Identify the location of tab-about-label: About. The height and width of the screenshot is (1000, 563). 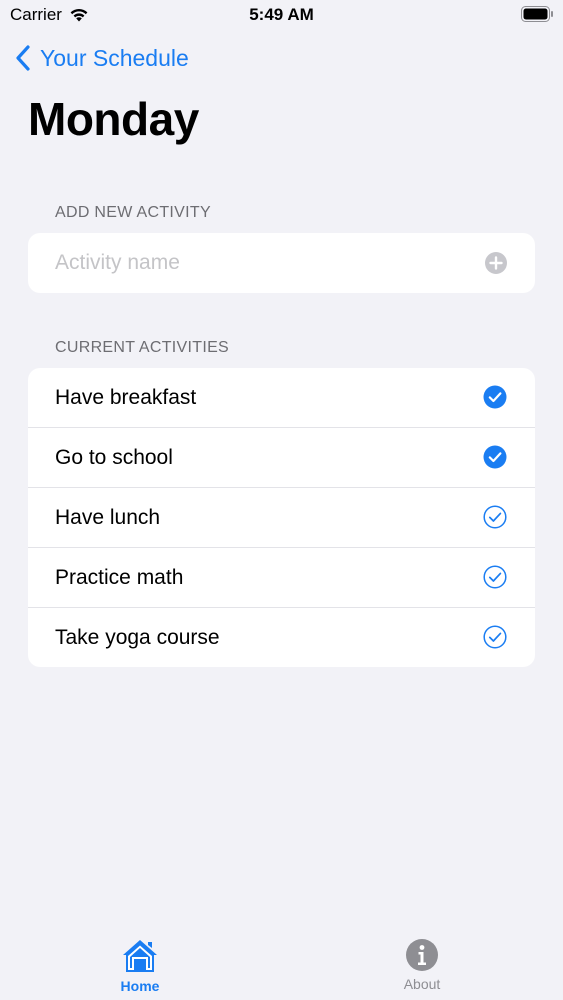
(422, 984).